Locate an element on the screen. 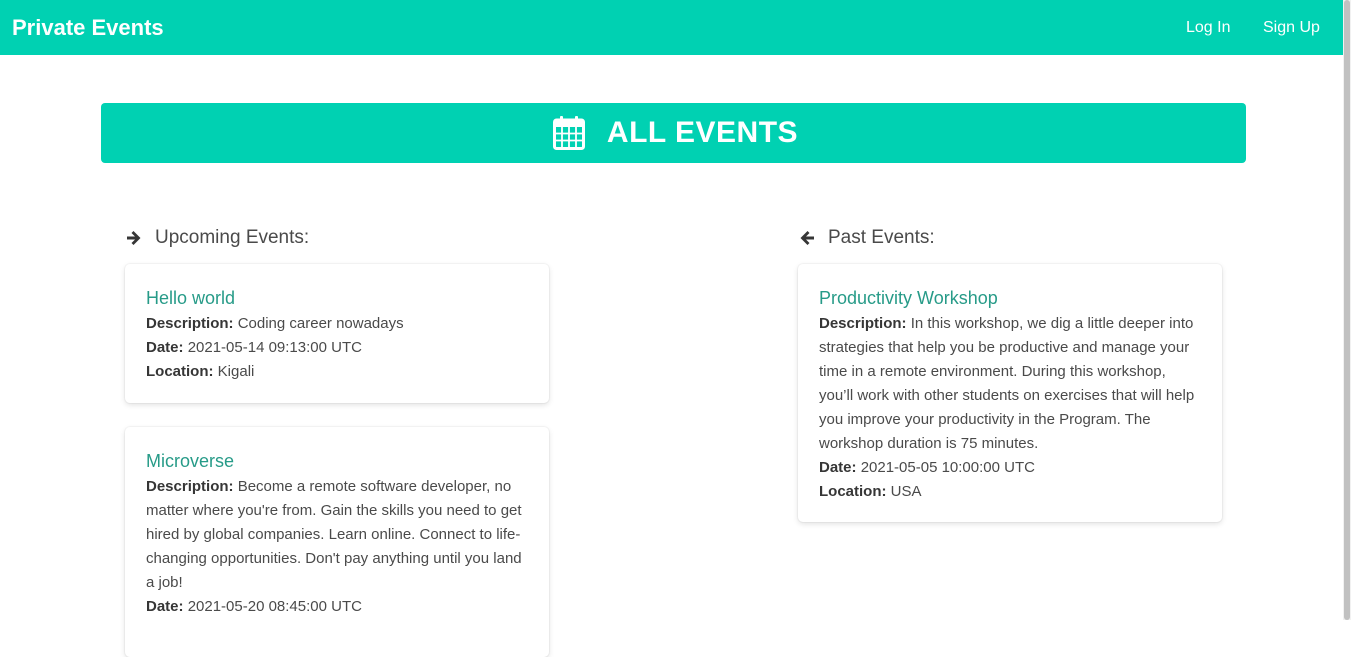  login-link: Log In is located at coordinates (1208, 28).